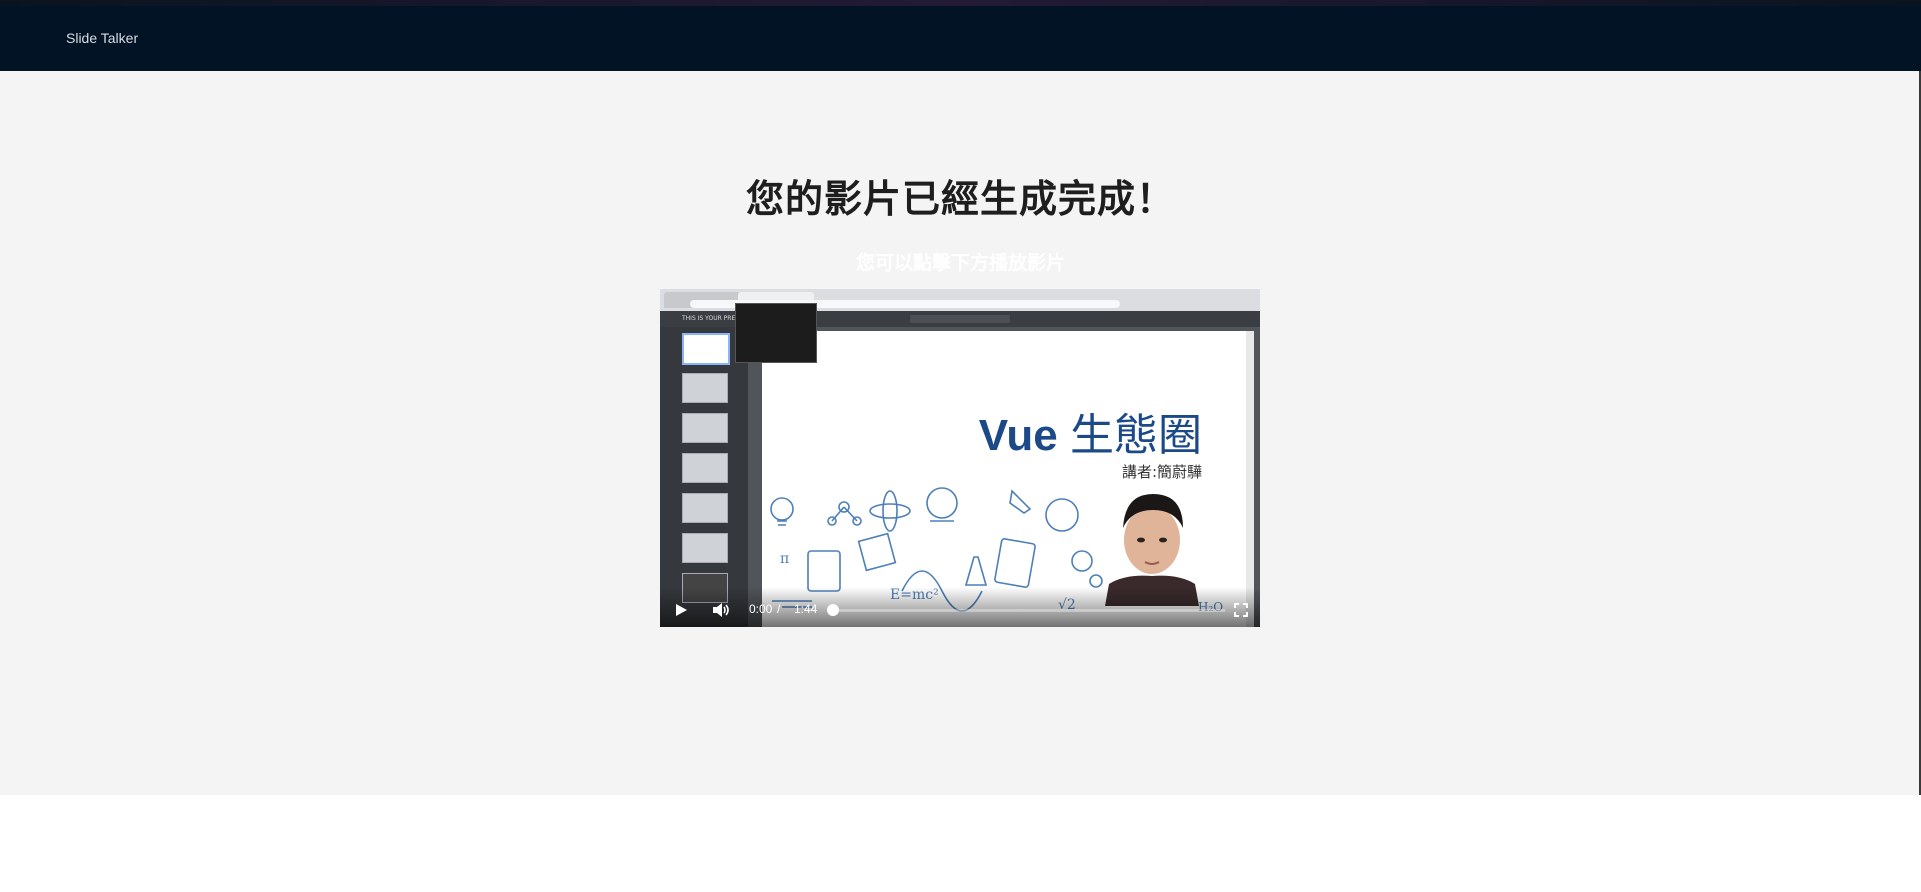 The image size is (1921, 892). What do you see at coordinates (960, 607) in the screenshot?
I see `video-controls: 0:00 / 1:44` at bounding box center [960, 607].